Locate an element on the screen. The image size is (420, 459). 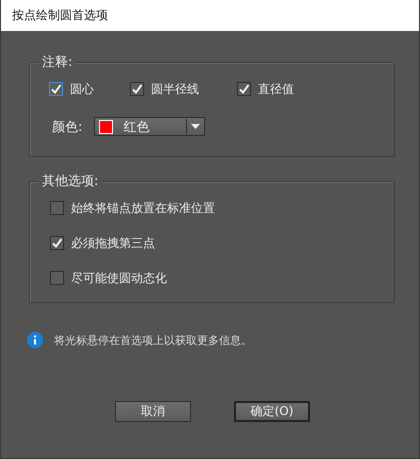
checkbox: 直径值 is located at coordinates (265, 89).